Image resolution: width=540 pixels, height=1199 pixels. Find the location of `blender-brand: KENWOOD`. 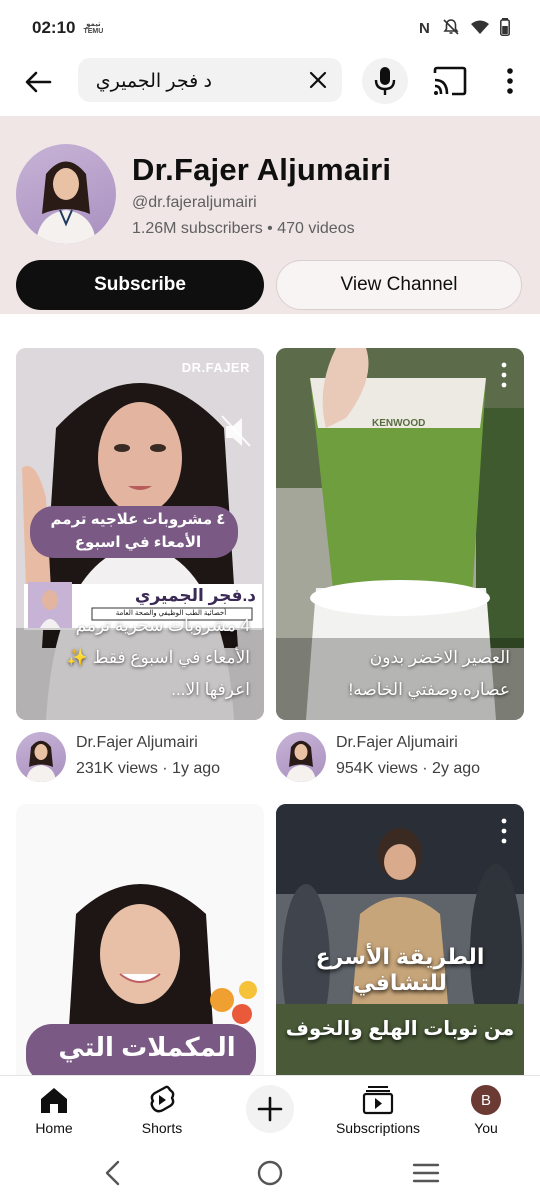

blender-brand: KENWOOD is located at coordinates (399, 423).